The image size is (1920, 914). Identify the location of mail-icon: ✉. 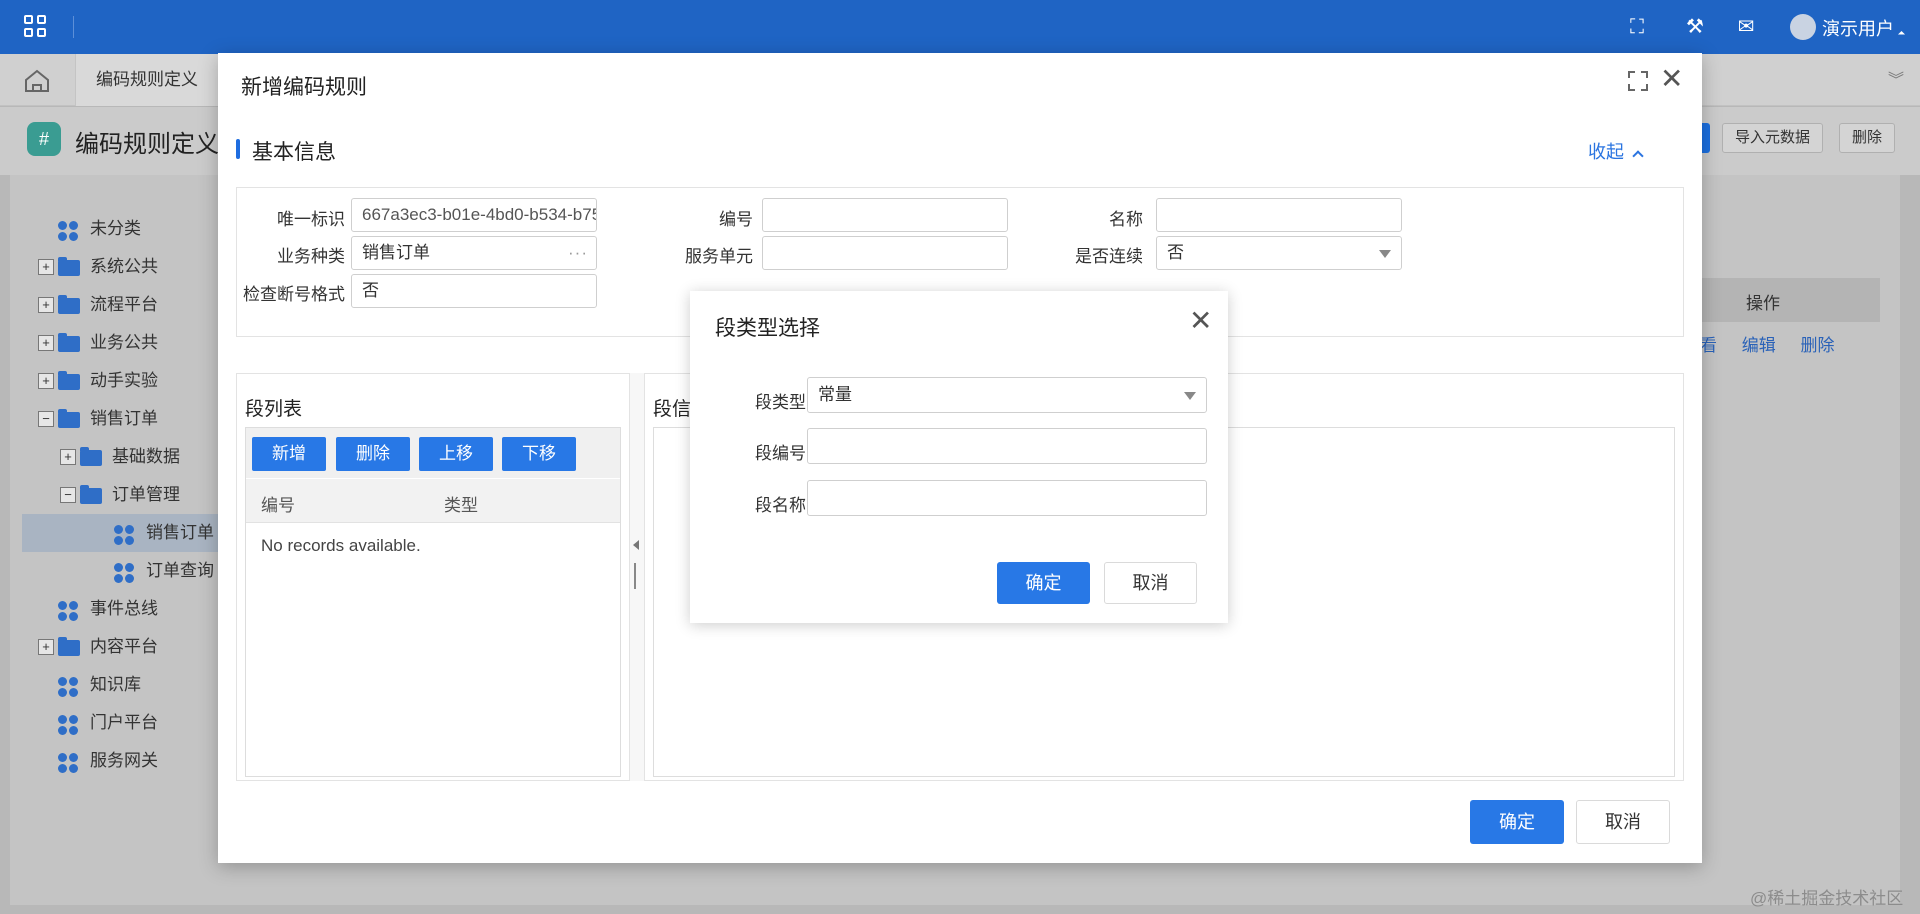
(1746, 27).